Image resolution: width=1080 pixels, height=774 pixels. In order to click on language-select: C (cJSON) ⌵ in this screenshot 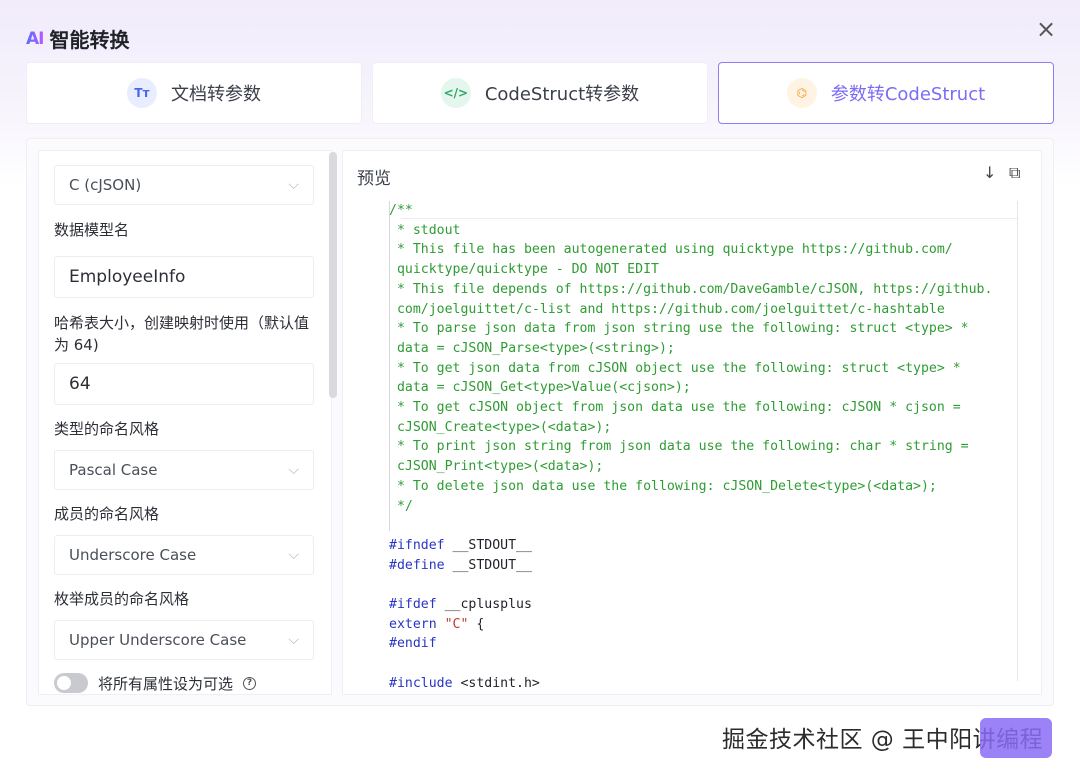, I will do `click(184, 185)`.